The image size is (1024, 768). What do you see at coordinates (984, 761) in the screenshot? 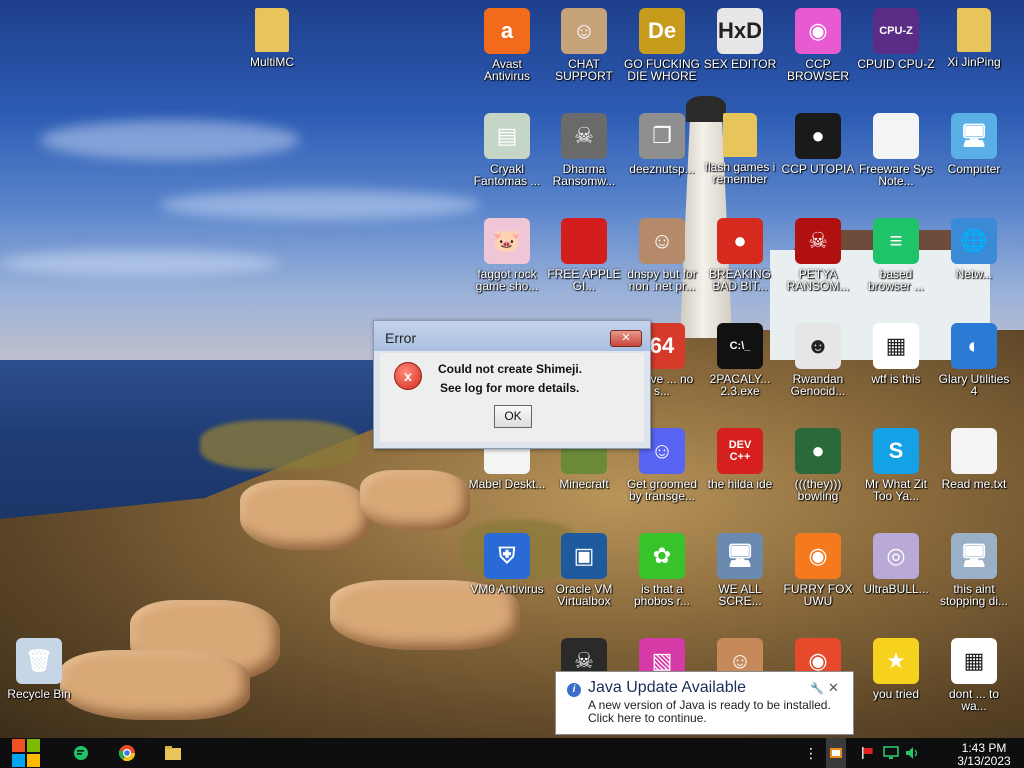
I see `clock-date: 3/13/2023` at bounding box center [984, 761].